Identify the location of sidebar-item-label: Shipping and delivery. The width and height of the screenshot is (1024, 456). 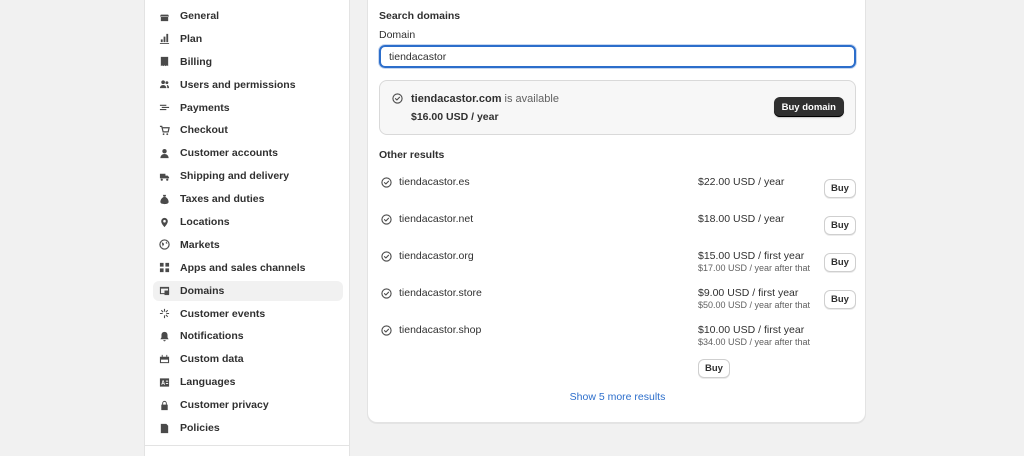
(235, 176).